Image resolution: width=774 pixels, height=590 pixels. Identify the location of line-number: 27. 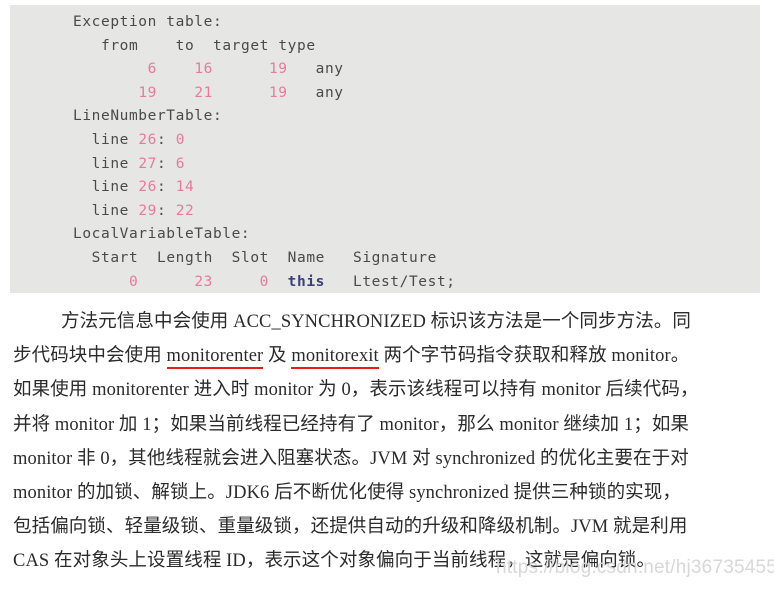
(148, 163).